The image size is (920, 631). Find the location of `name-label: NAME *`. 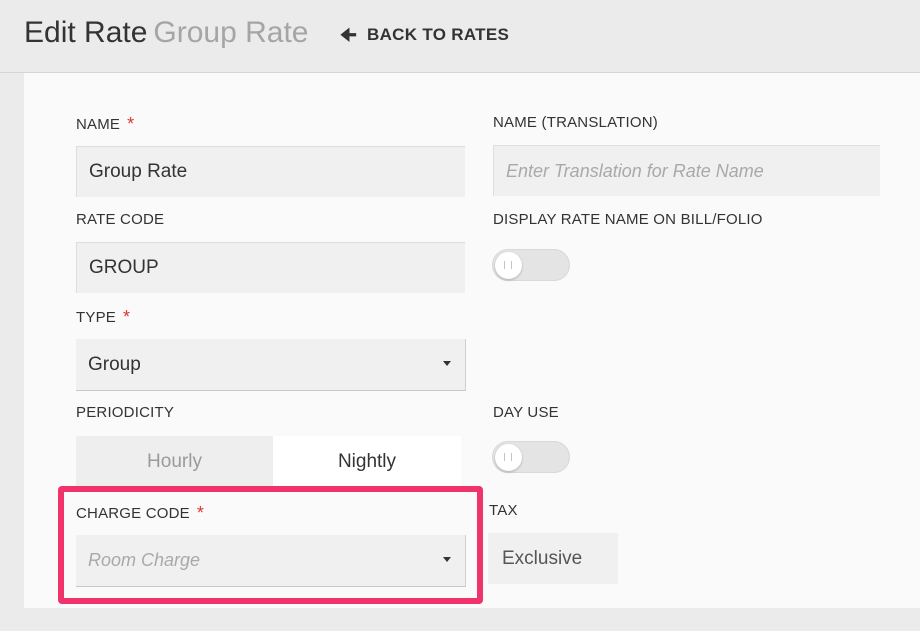

name-label: NAME * is located at coordinates (105, 124).